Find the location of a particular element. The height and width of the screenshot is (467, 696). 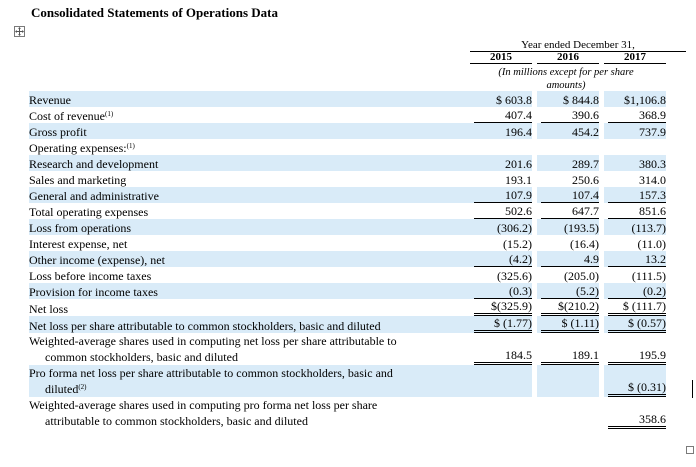

row-label-line2: common stockholders, basic and diluted is located at coordinates (141, 357).